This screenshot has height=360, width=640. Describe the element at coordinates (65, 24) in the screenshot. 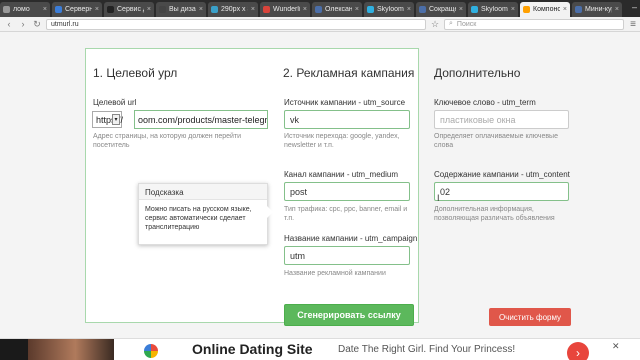

I see `url-text: utmurl.ru` at that location.